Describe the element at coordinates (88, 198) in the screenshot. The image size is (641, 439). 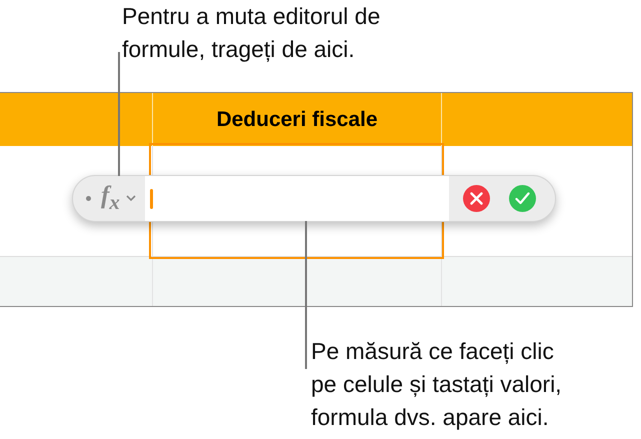
I see `drag-handle-icon` at that location.